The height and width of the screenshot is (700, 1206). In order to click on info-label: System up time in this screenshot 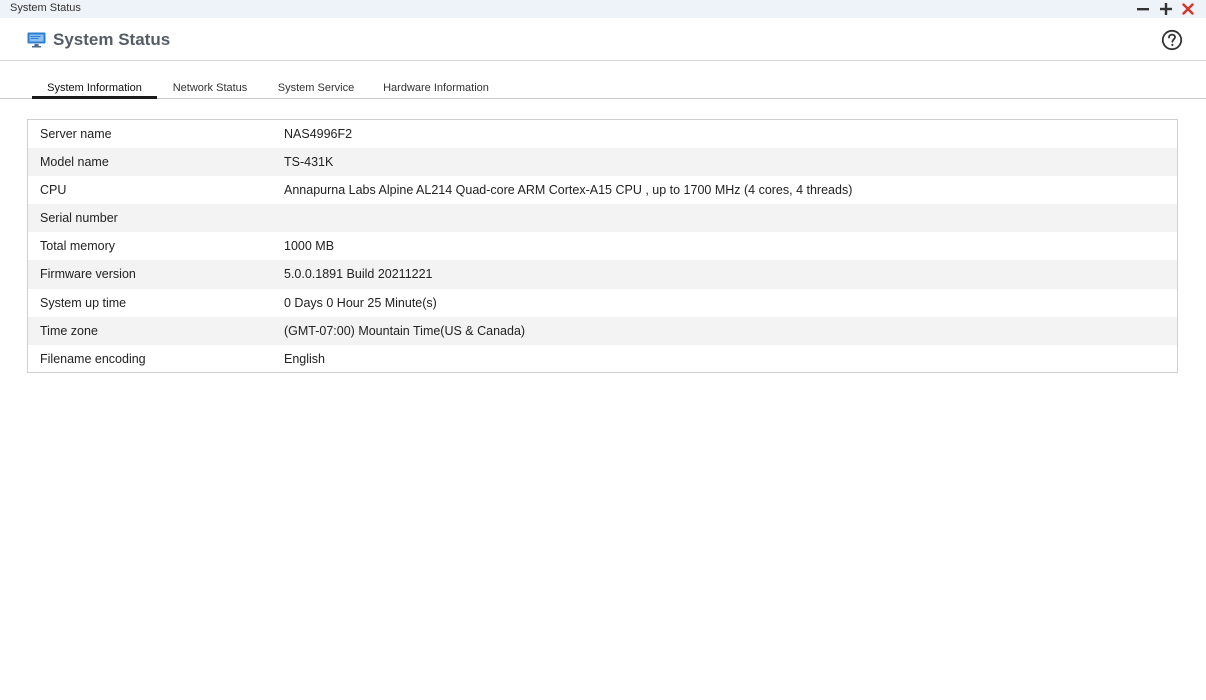, I will do `click(83, 302)`.